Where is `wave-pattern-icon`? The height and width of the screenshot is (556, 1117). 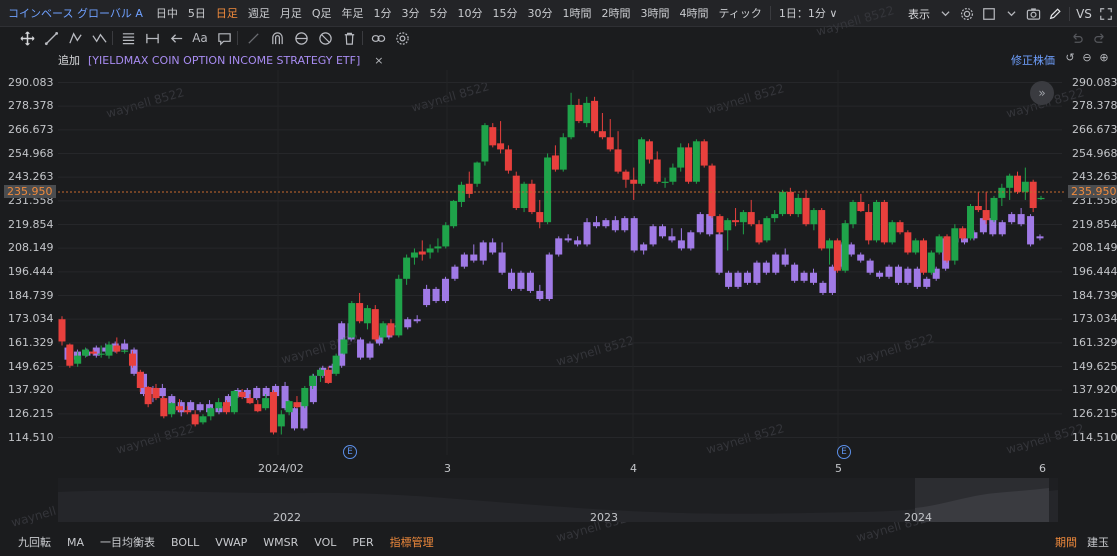
wave-pattern-icon is located at coordinates (99, 38).